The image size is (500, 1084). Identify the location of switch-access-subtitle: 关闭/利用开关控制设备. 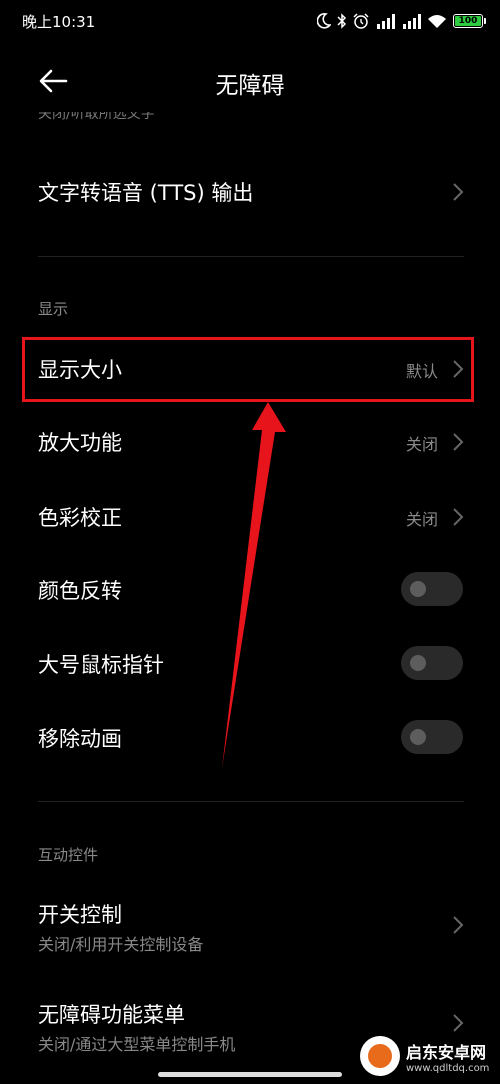
(121, 944).